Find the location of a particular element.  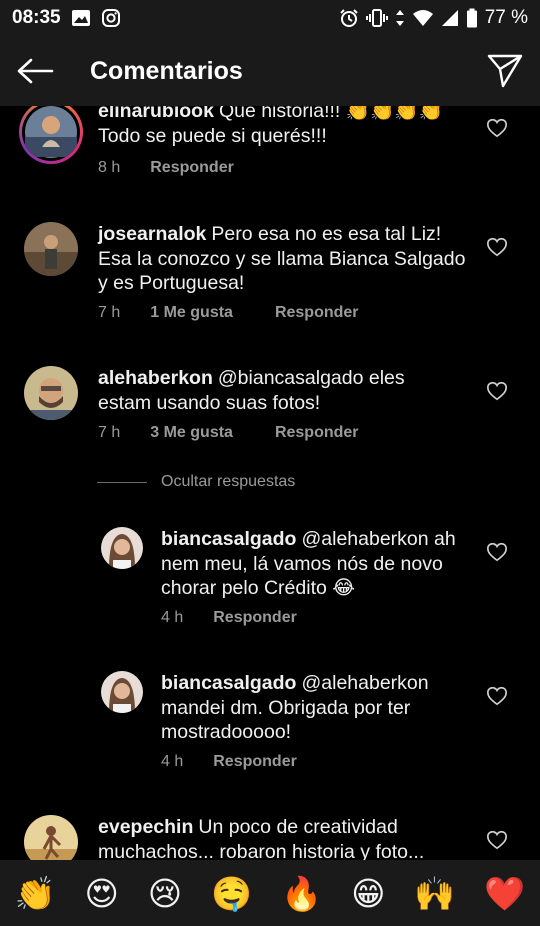

grinning-face-emoji-button: 😁 is located at coordinates (368, 893).